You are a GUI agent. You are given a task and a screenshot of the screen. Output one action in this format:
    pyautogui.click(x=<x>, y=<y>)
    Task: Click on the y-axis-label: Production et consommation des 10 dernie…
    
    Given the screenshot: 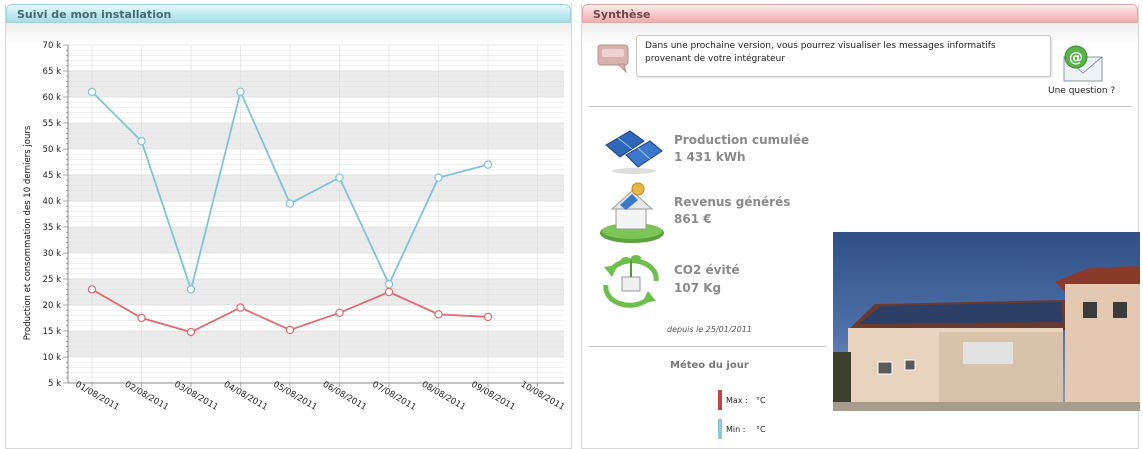 What is the action you would take?
    pyautogui.click(x=28, y=232)
    